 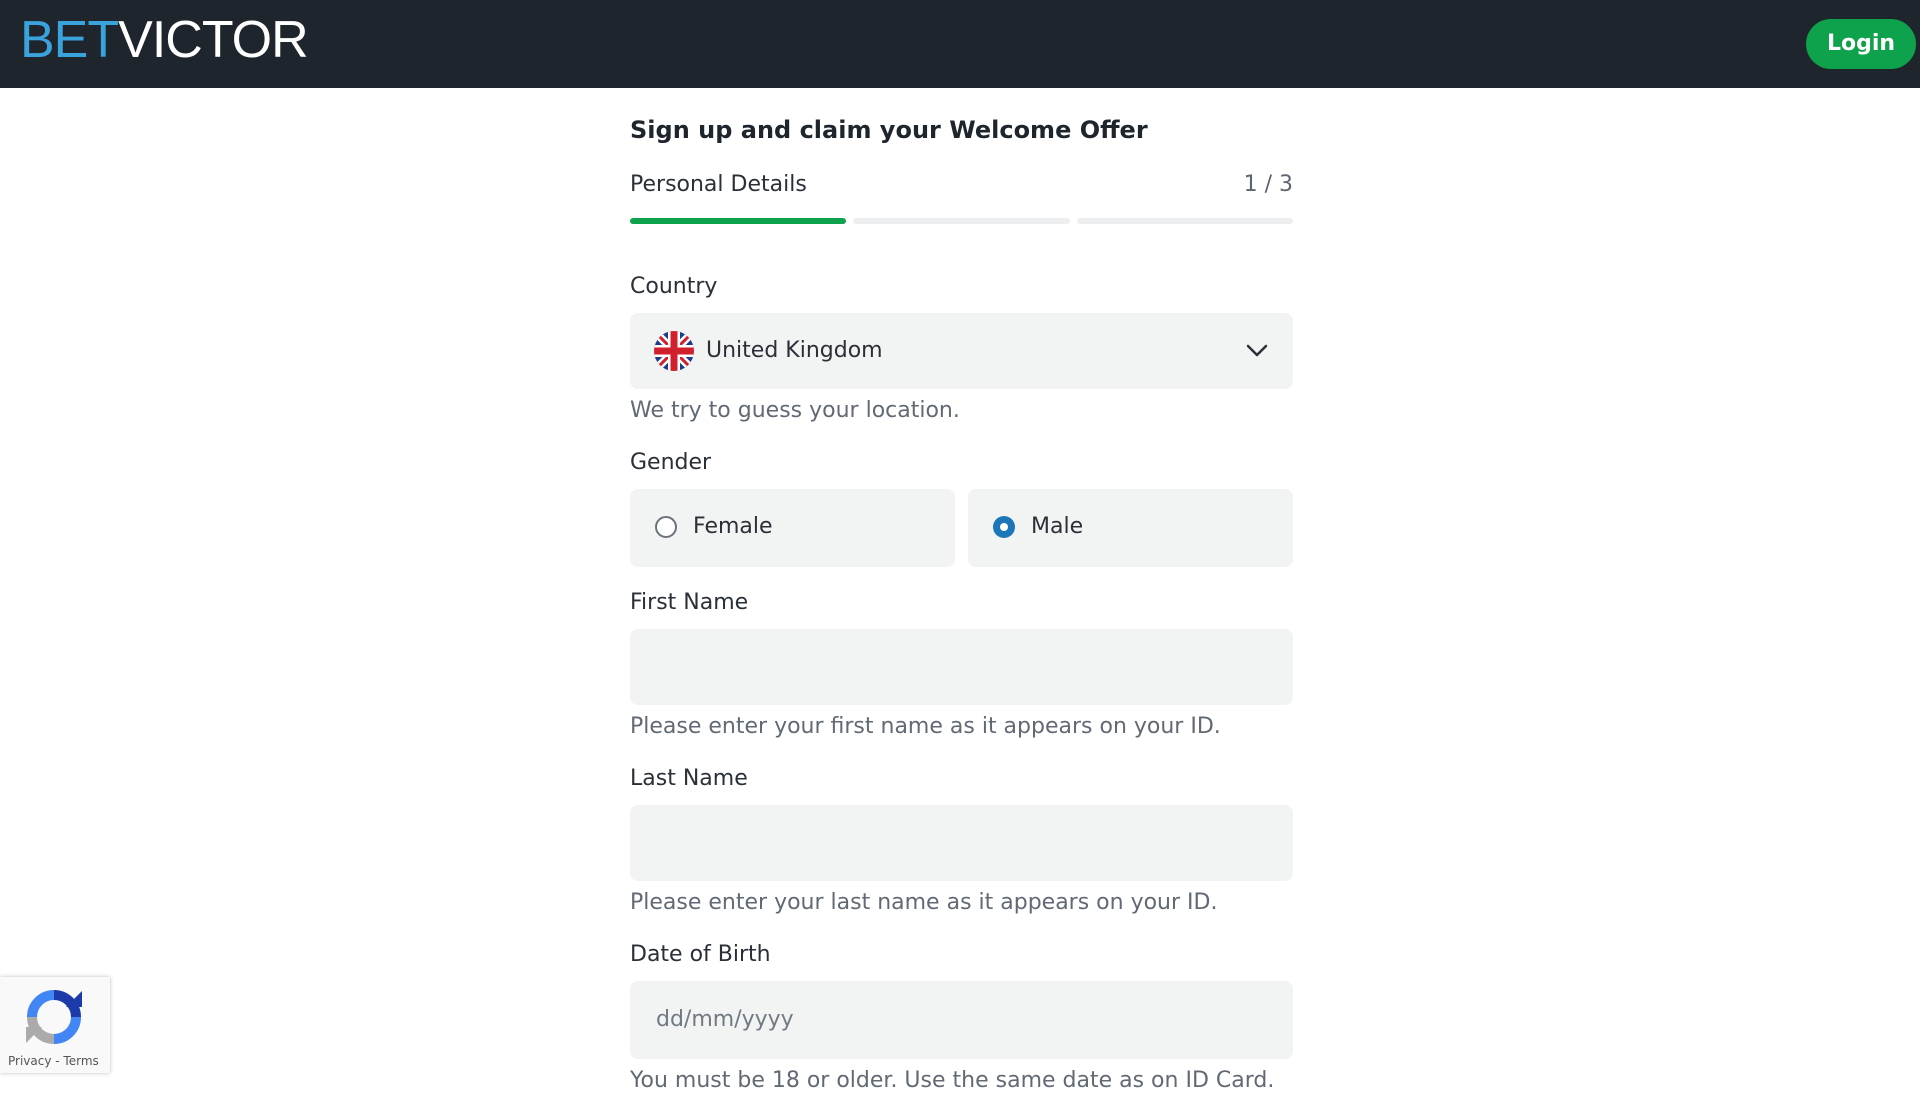 I want to click on gender-label: Gender, so click(x=671, y=462).